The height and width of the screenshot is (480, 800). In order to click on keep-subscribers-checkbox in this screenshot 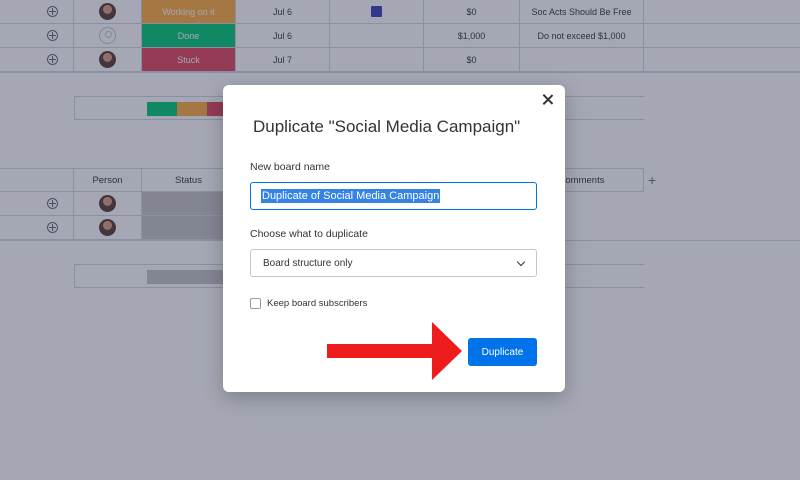, I will do `click(255, 303)`.